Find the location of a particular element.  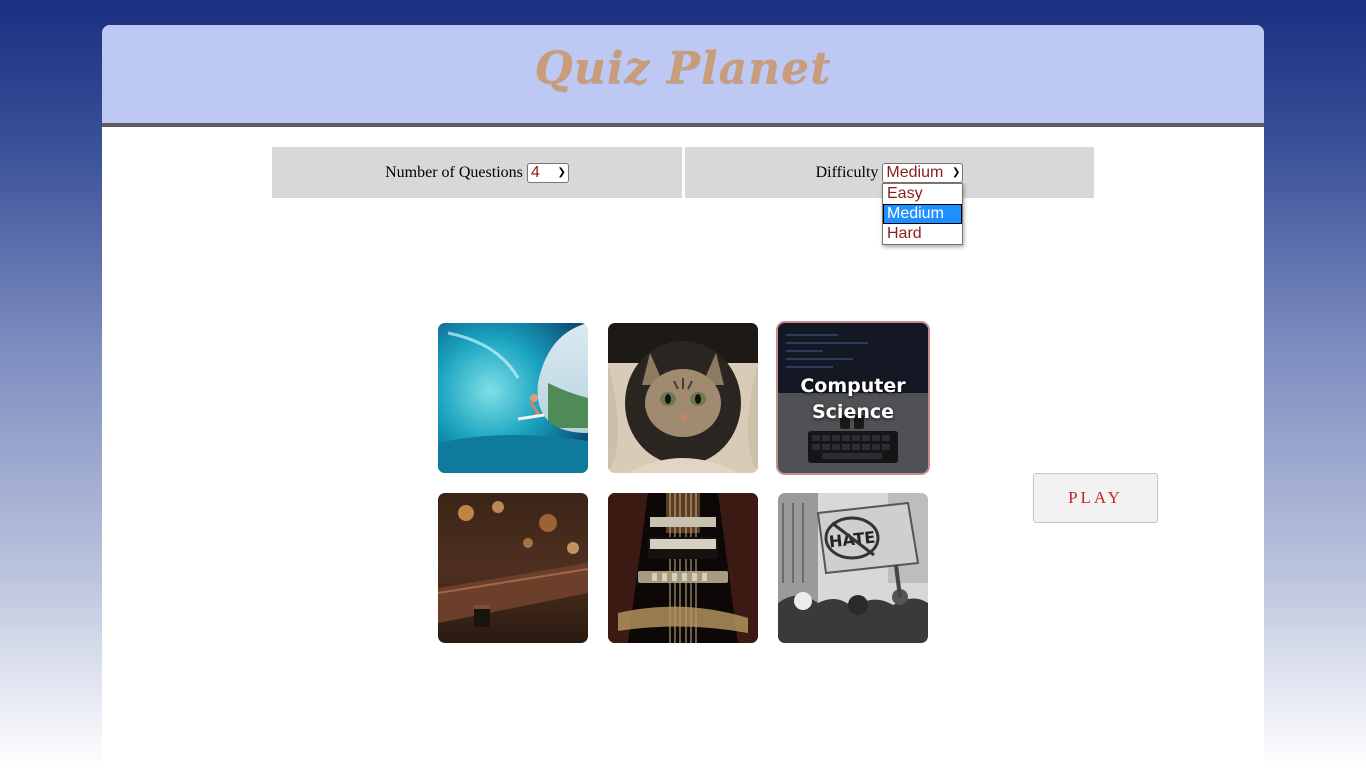

category-tile-computer-science: Computer Science is located at coordinates (853, 398).